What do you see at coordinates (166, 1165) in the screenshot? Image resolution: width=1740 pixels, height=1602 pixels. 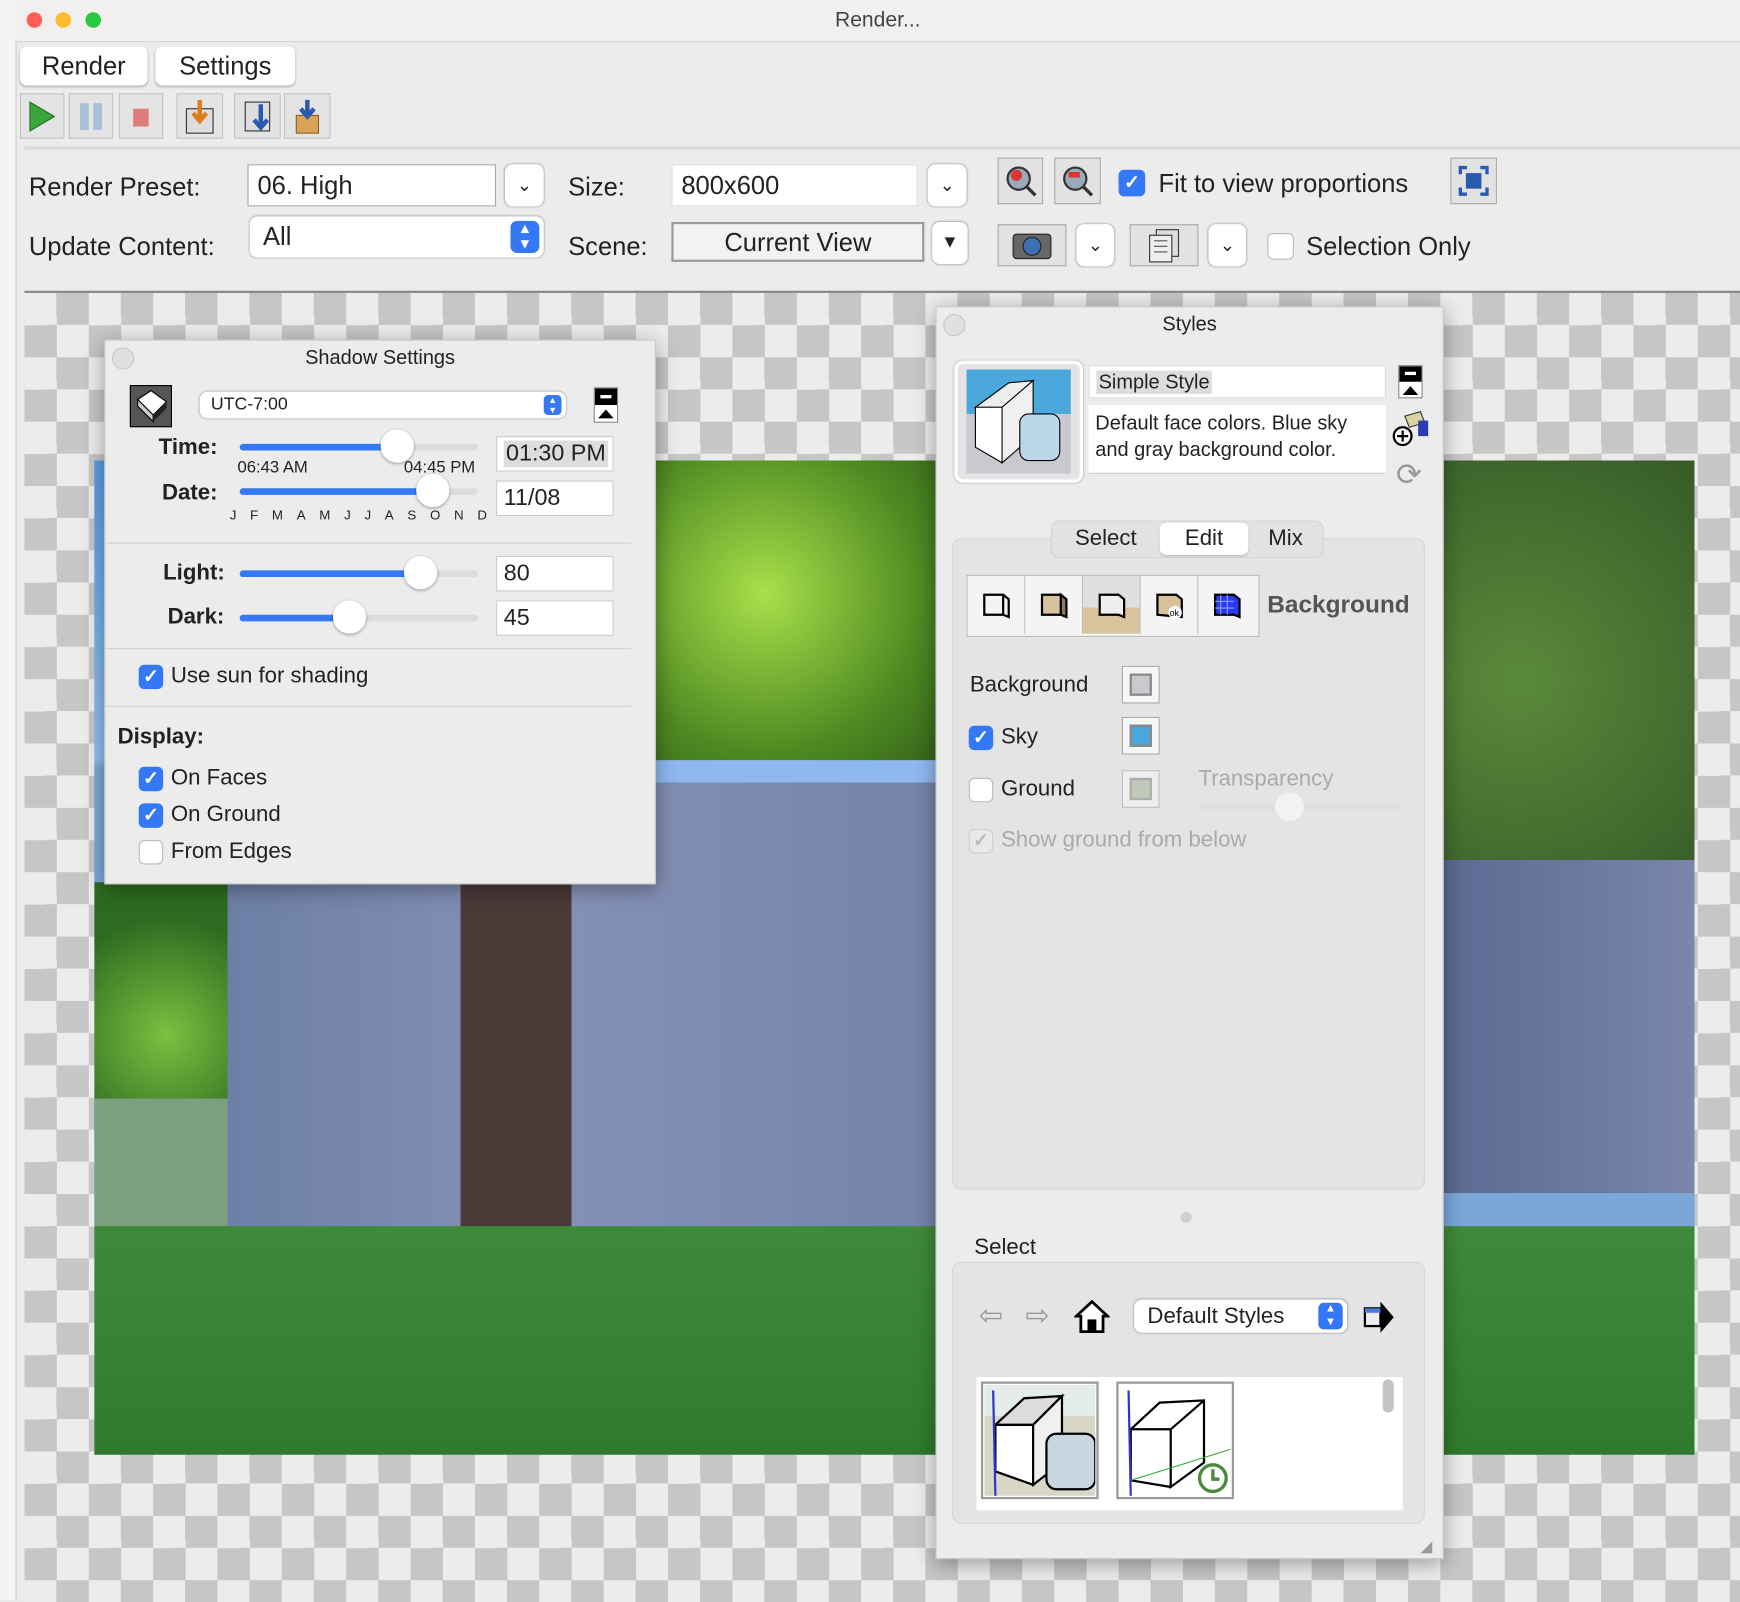 I see `water` at bounding box center [166, 1165].